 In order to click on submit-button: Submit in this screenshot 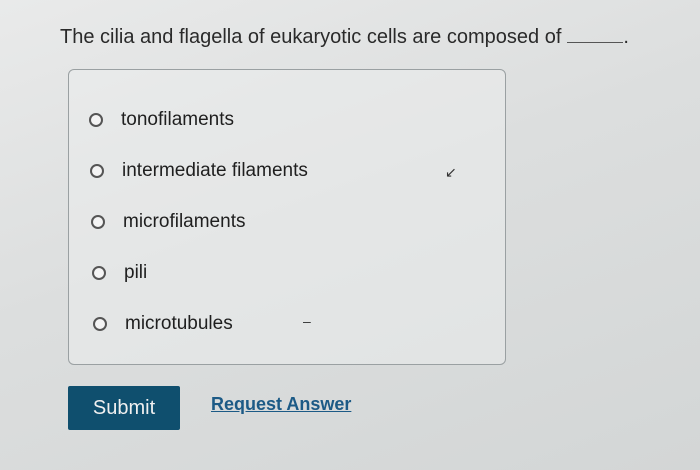, I will do `click(124, 408)`.